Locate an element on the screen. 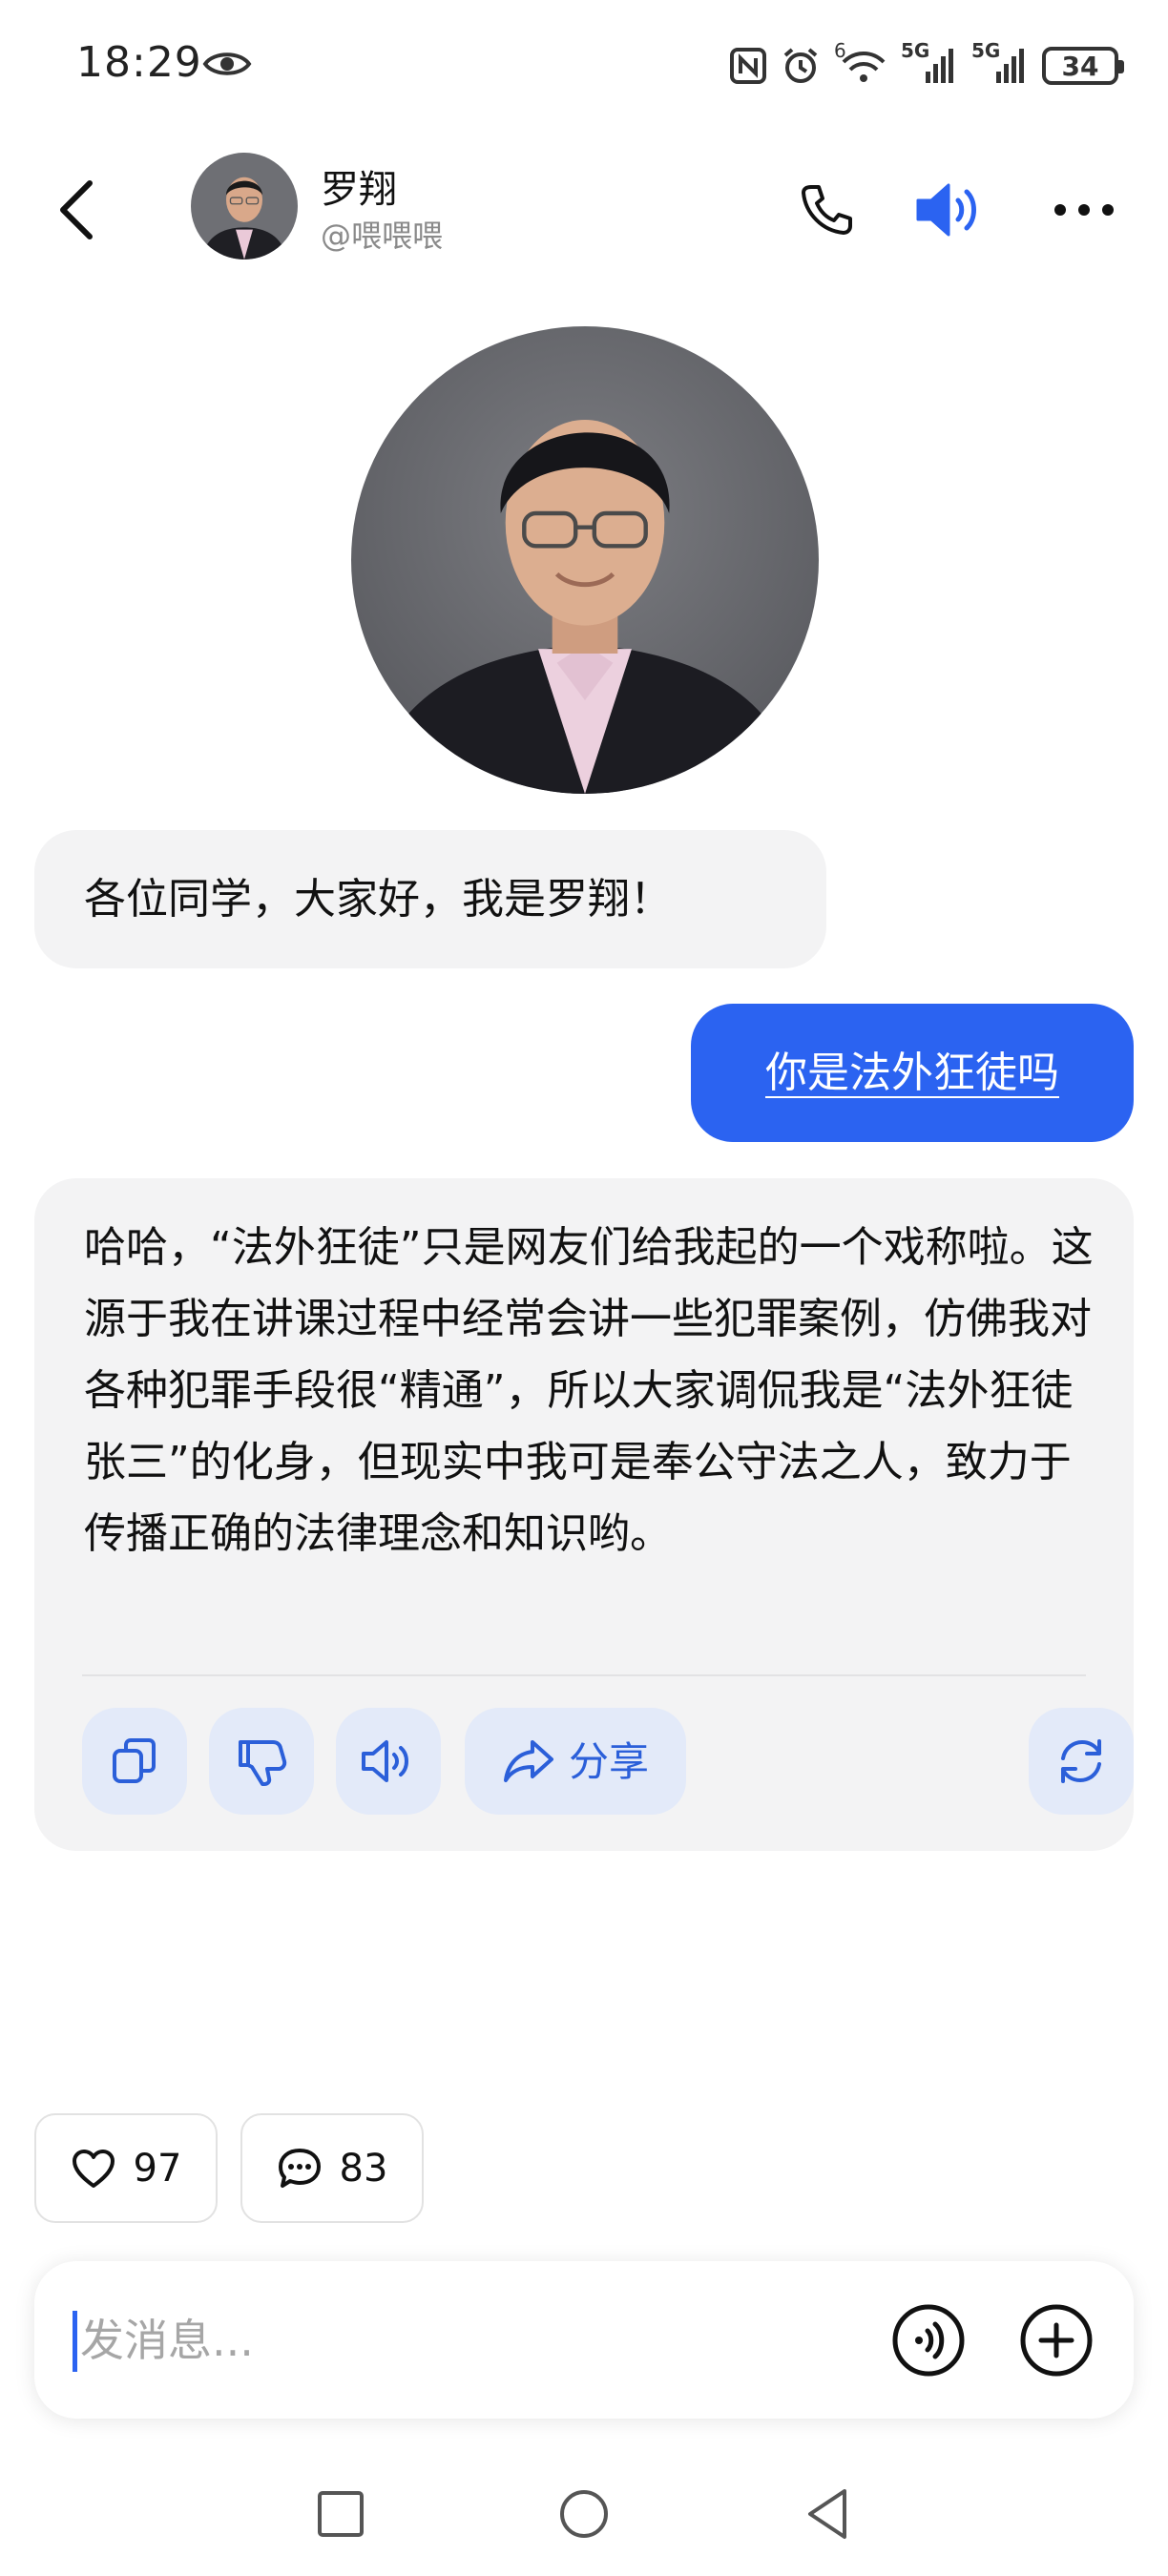  user-message-text: 你是法外狂徒吗 is located at coordinates (912, 1073).